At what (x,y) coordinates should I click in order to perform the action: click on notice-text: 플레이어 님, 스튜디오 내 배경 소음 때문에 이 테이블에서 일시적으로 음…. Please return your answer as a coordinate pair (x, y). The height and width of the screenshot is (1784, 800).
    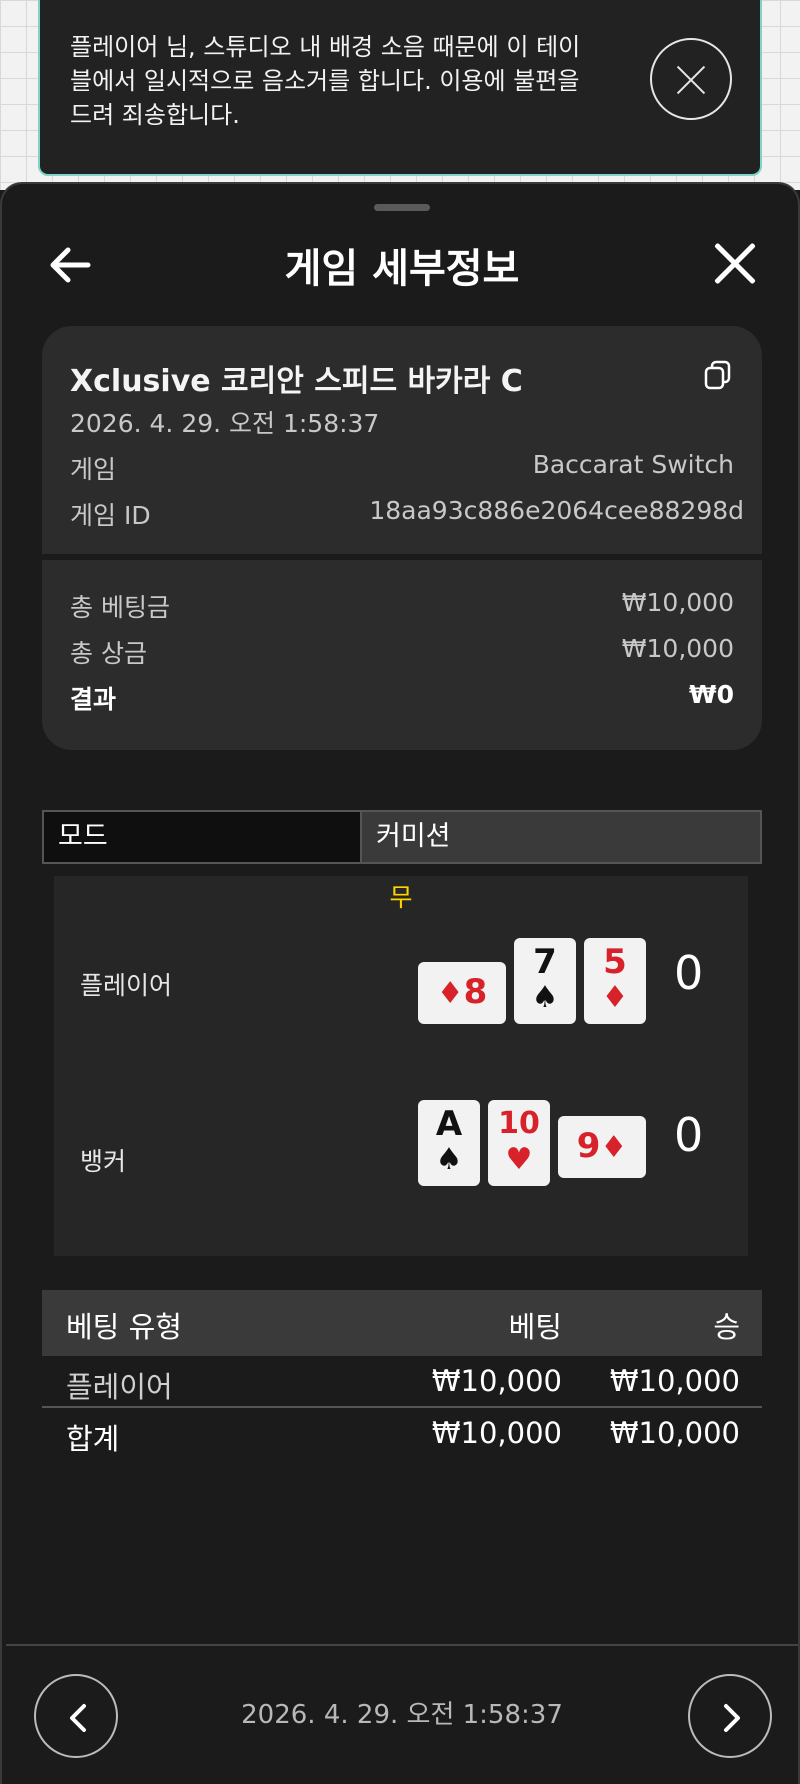
    Looking at the image, I should click on (325, 81).